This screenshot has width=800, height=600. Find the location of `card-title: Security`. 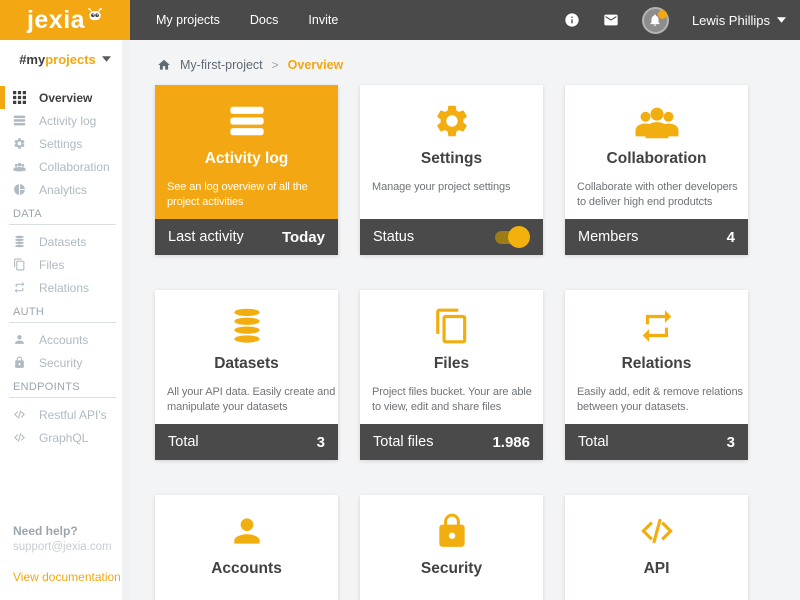

card-title: Security is located at coordinates (451, 568).